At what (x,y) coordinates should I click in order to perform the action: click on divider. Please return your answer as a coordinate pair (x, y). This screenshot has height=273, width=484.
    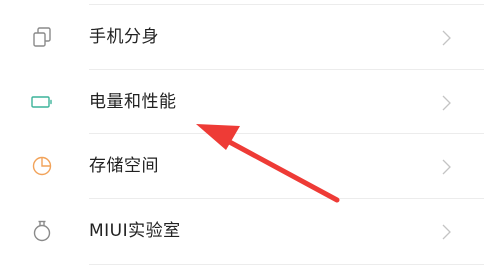
    Looking at the image, I should click on (286, 264).